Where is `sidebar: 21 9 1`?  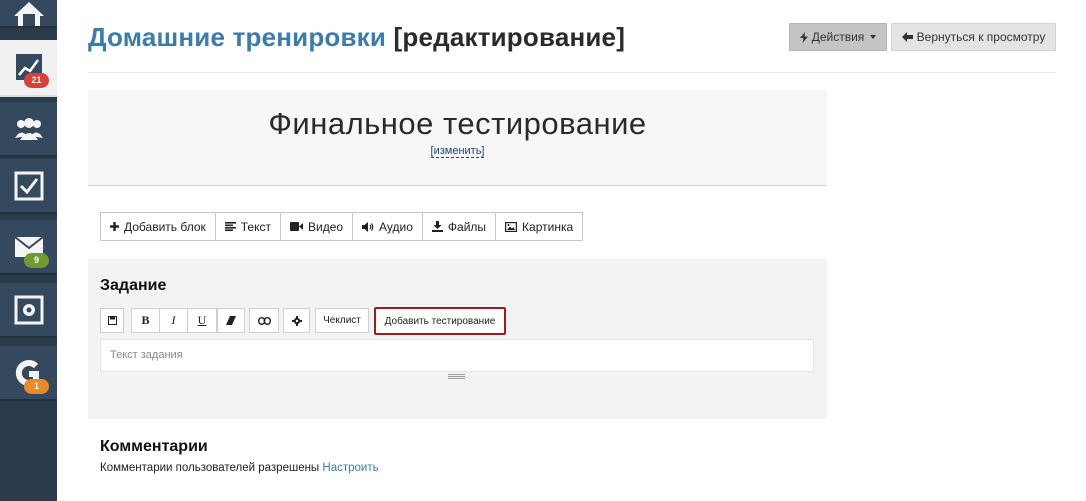
sidebar: 21 9 1 is located at coordinates (28, 250).